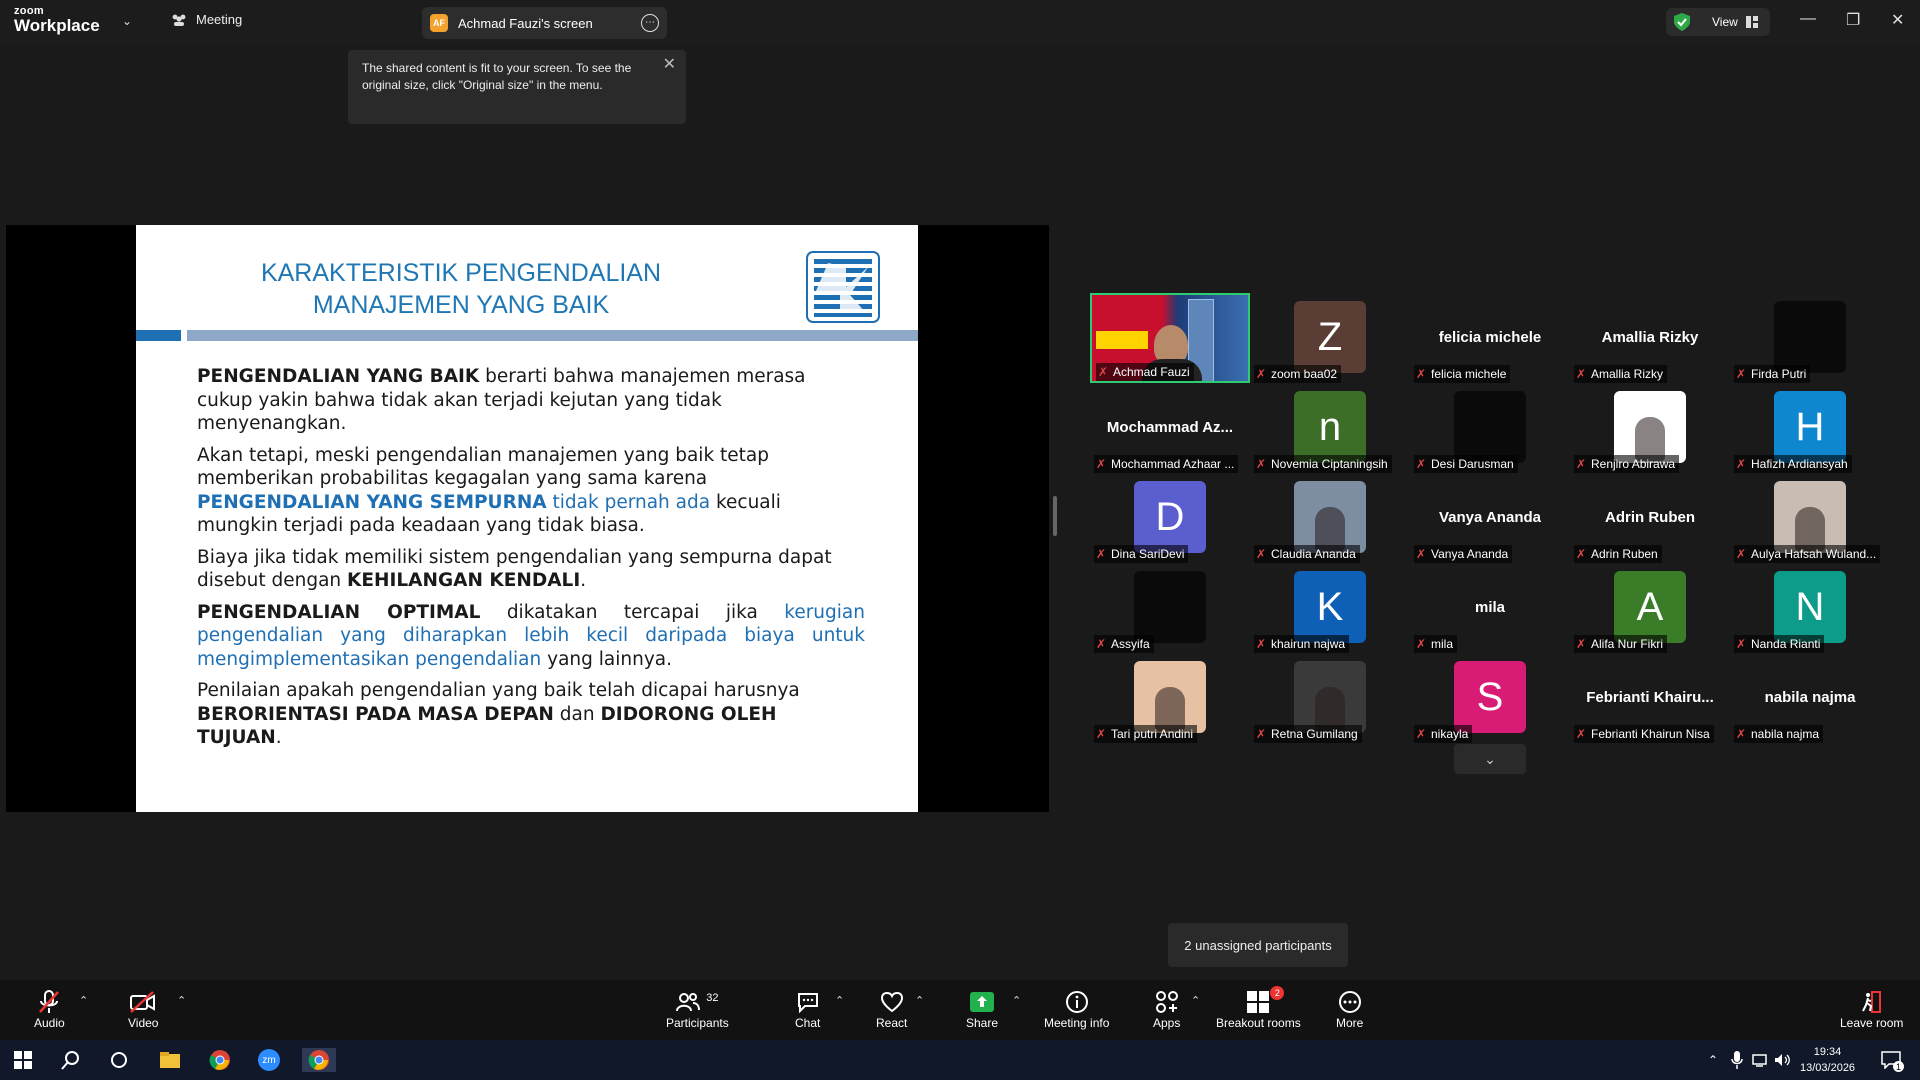 The width and height of the screenshot is (1920, 1080). What do you see at coordinates (1891, 1060) in the screenshot?
I see `notification-icon: 1` at bounding box center [1891, 1060].